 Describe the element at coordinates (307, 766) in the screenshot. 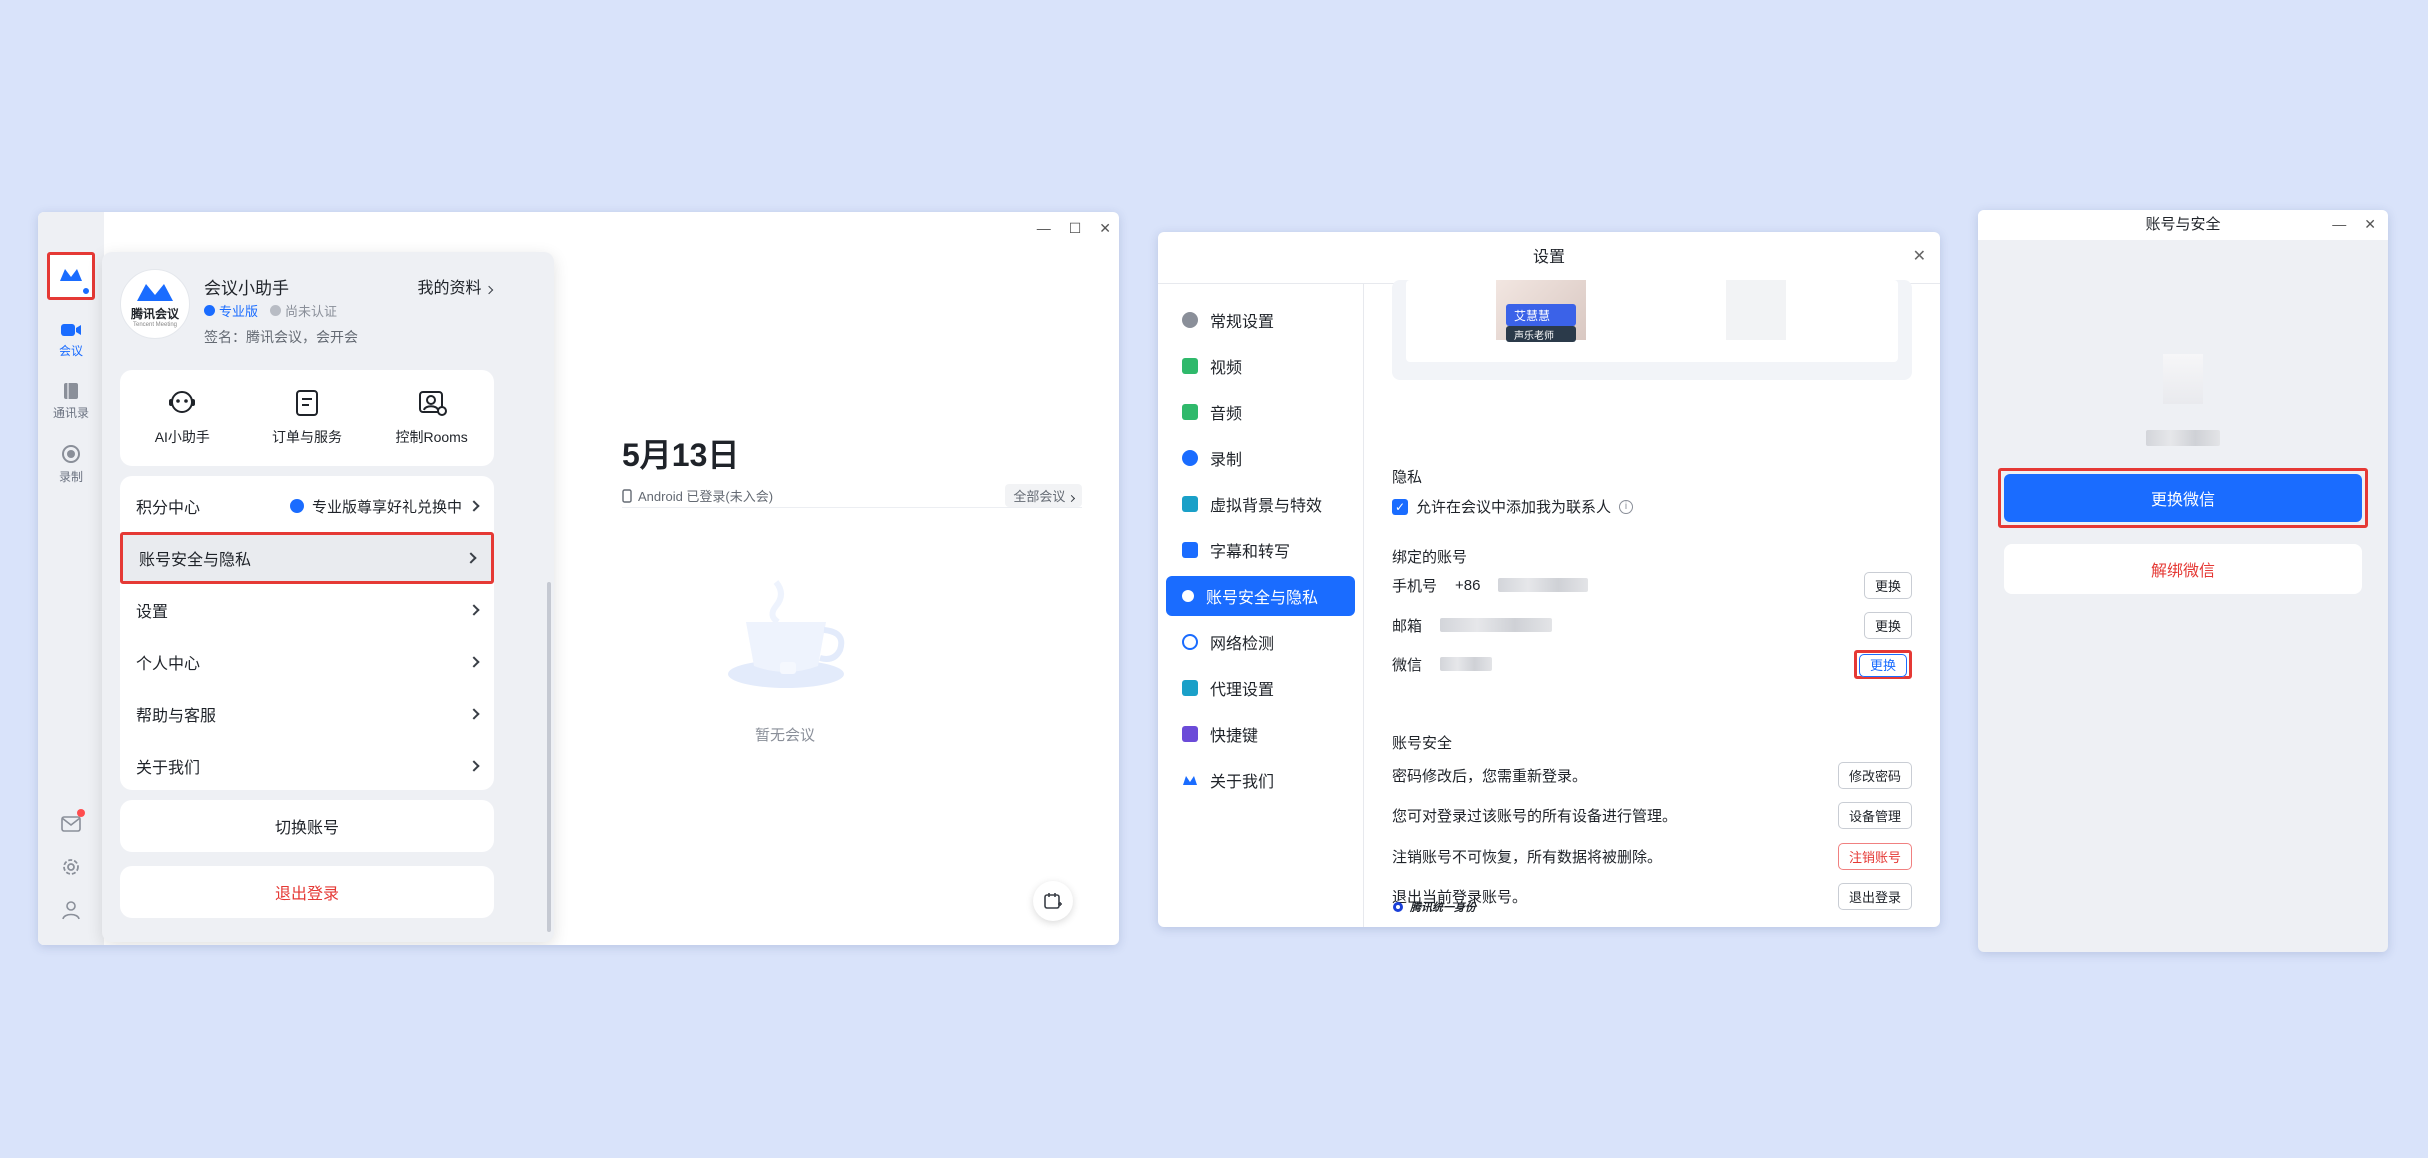

I see `menu-item-about: 关于我们` at that location.